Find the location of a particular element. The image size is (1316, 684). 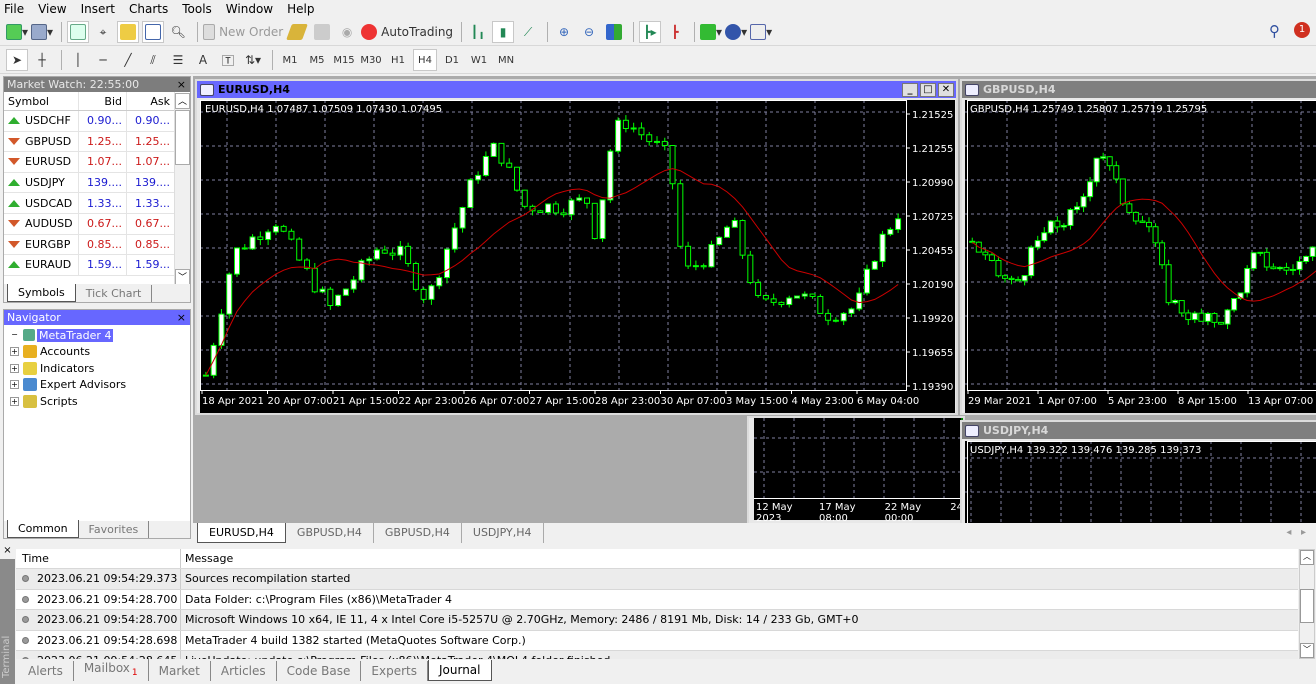

tab-mailbox: Mailbox 1 is located at coordinates (111, 669).